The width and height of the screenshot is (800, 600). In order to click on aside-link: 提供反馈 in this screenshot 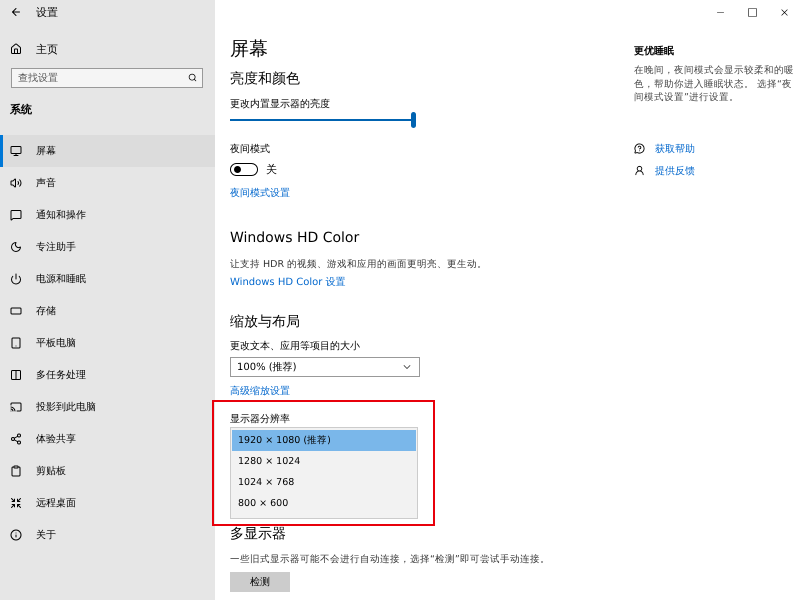, I will do `click(675, 171)`.